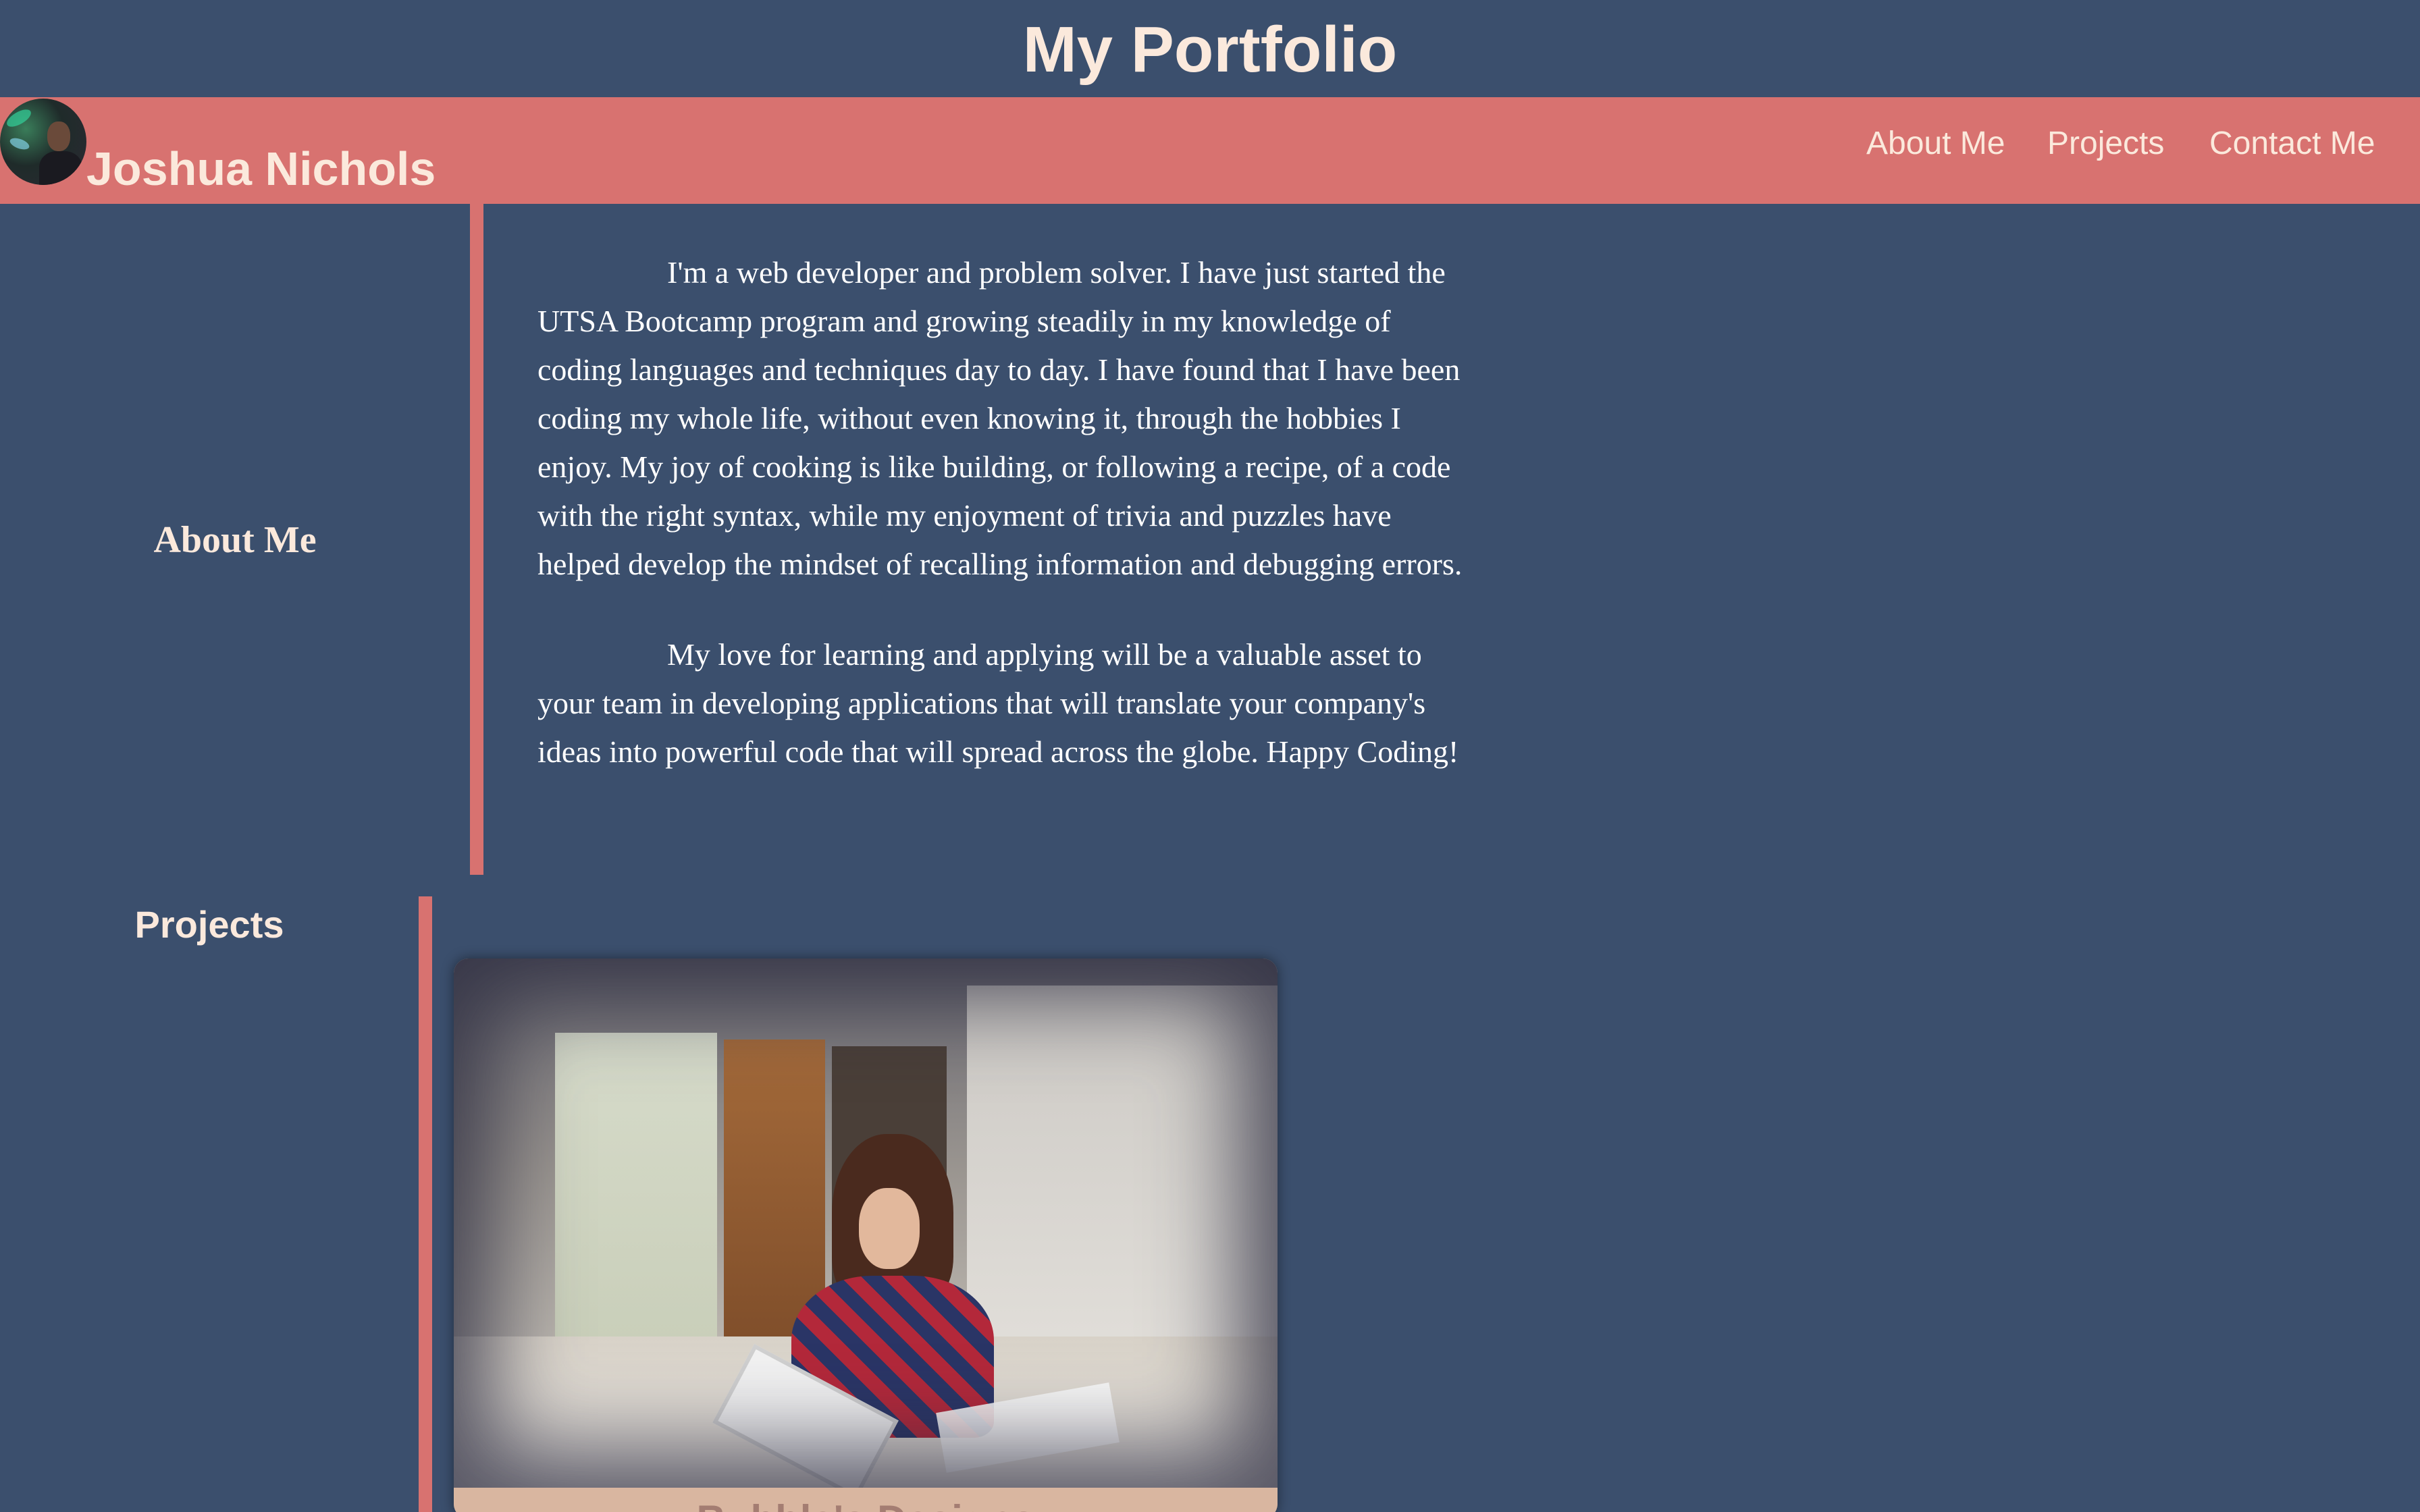  What do you see at coordinates (2105, 143) in the screenshot?
I see `nav-link-projects: Projects` at bounding box center [2105, 143].